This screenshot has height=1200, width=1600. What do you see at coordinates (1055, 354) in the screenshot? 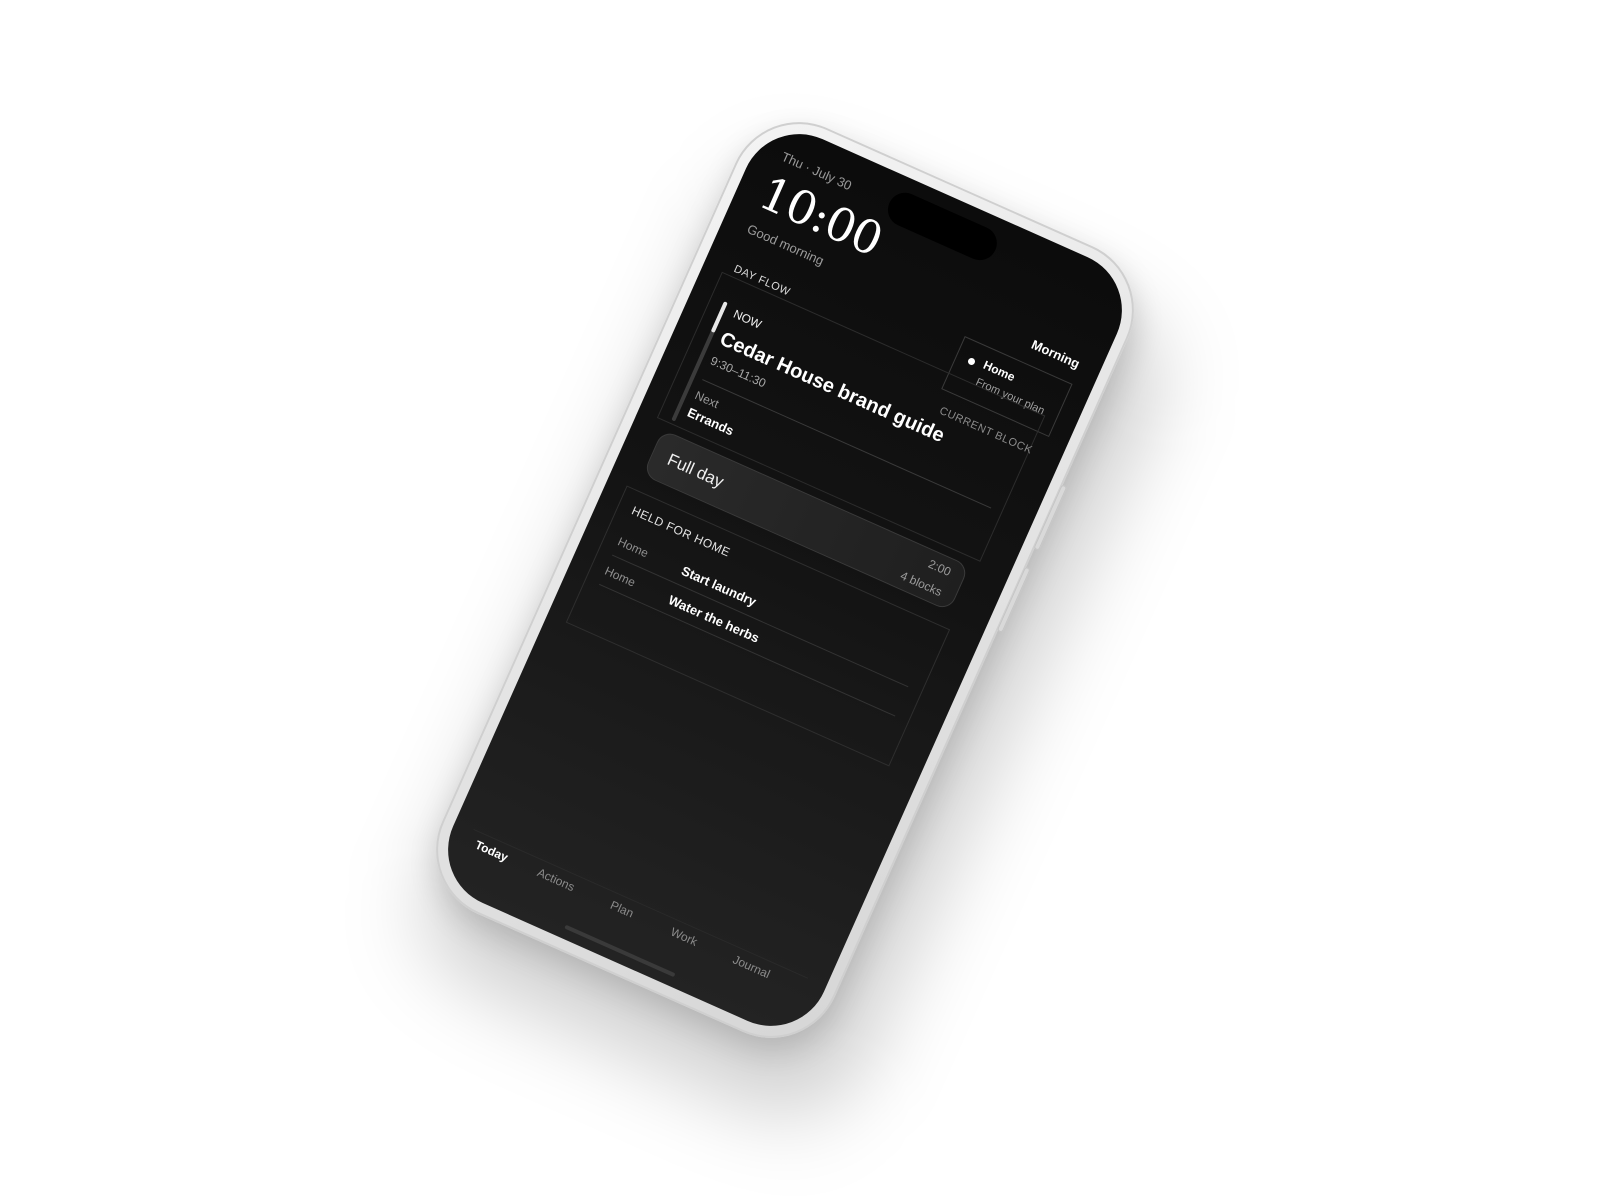
I see `period-label: Morning` at bounding box center [1055, 354].